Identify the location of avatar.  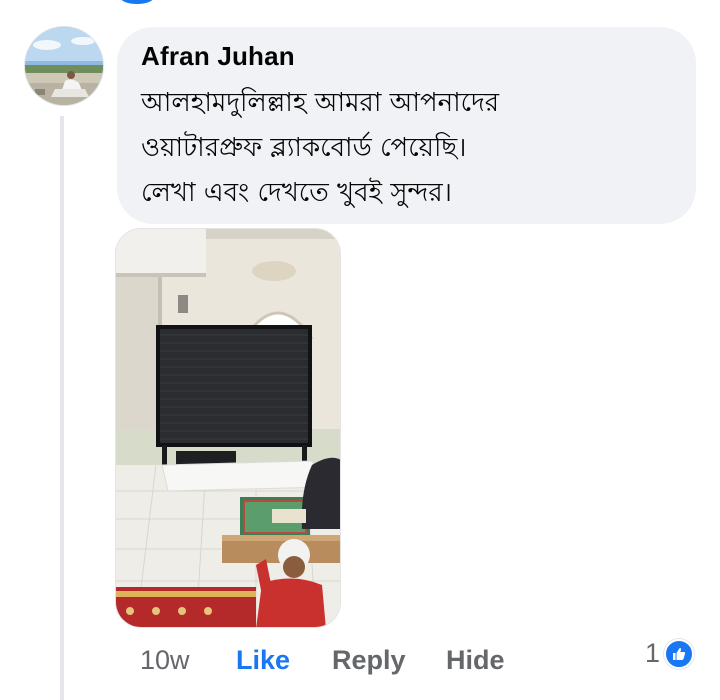
(64, 66).